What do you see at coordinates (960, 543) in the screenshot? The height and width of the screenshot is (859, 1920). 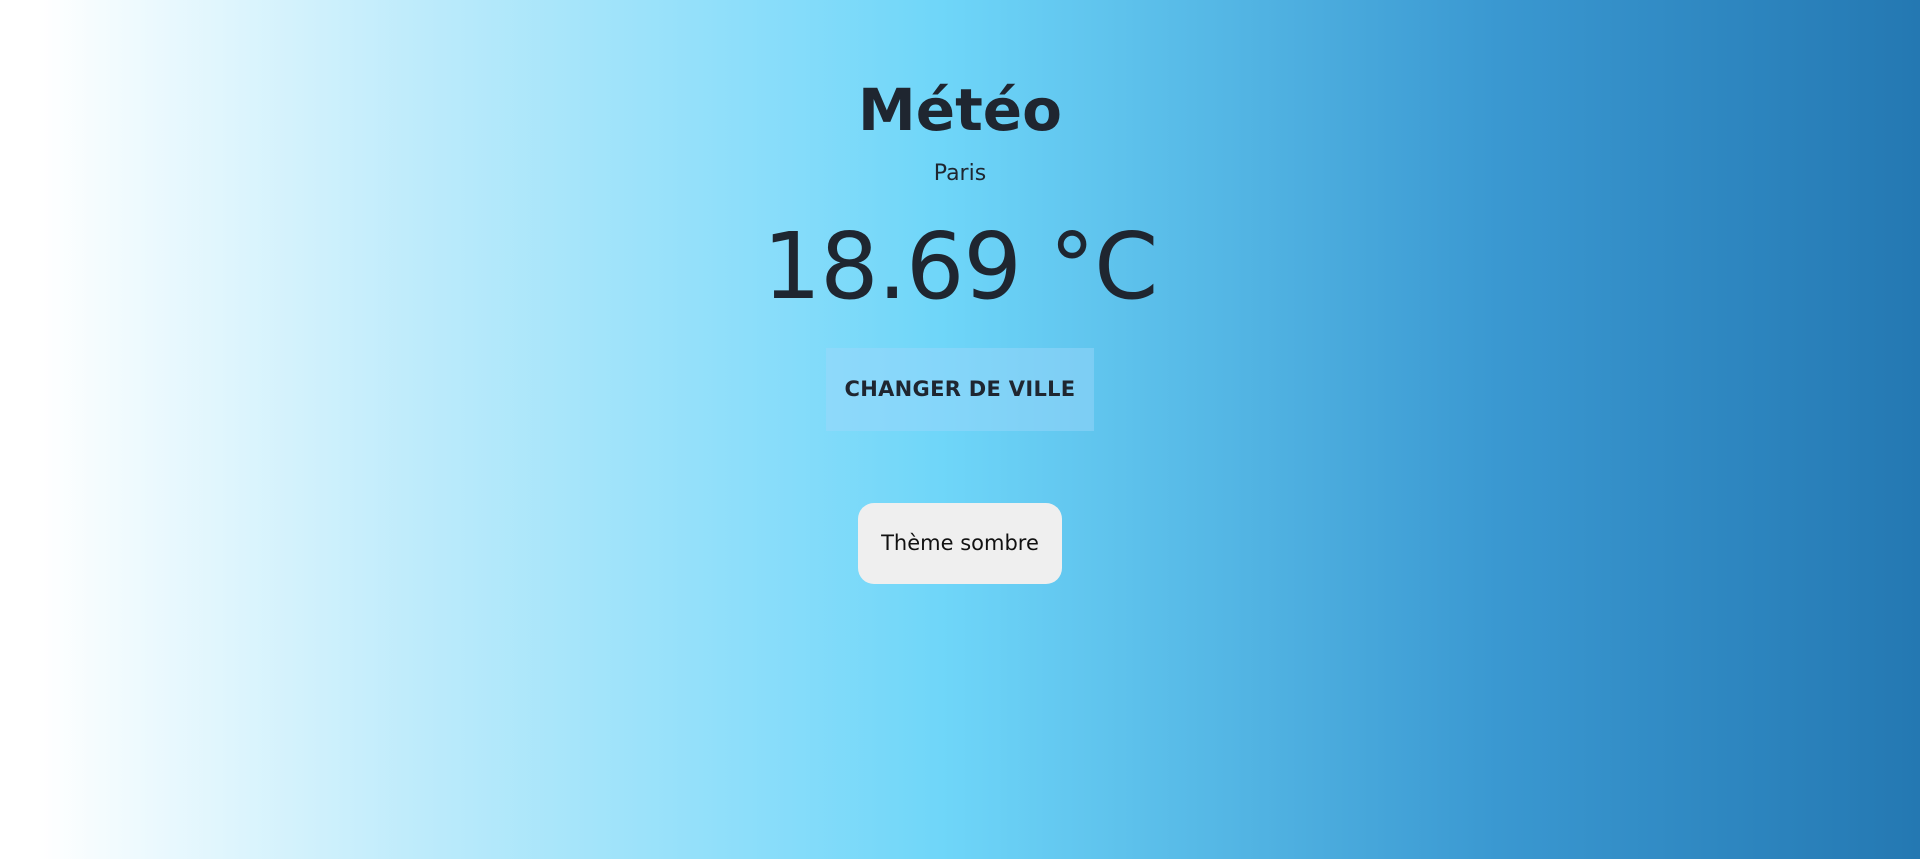 I see `dark-theme-toggle-button: Thème sombre` at bounding box center [960, 543].